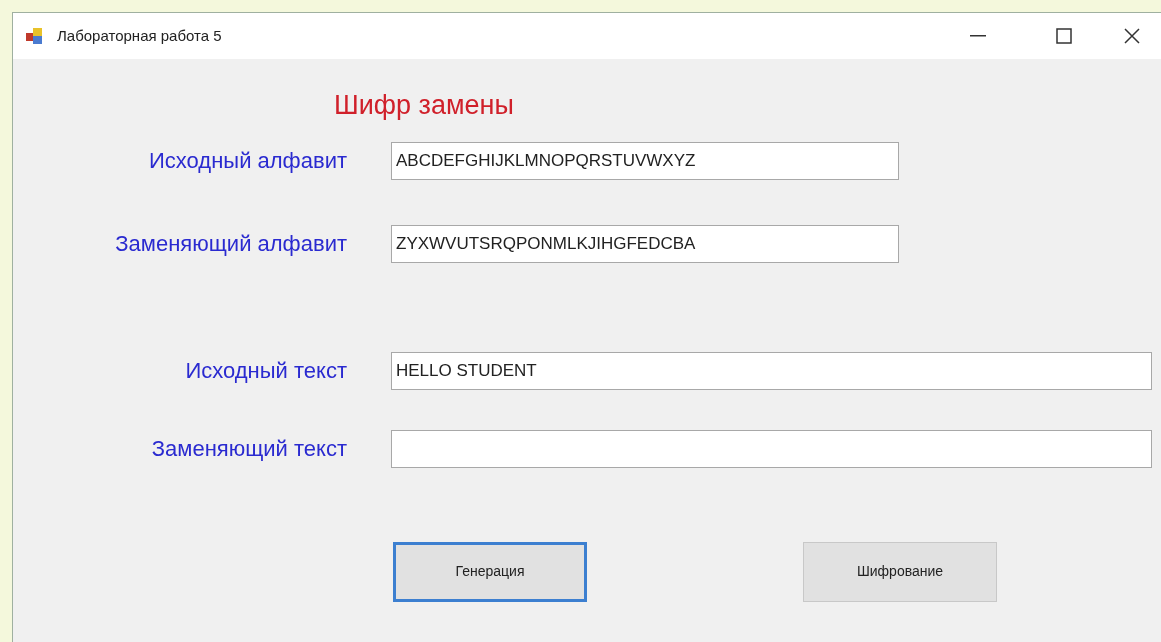  What do you see at coordinates (424, 105) in the screenshot?
I see `form-heading: Шифр замены` at bounding box center [424, 105].